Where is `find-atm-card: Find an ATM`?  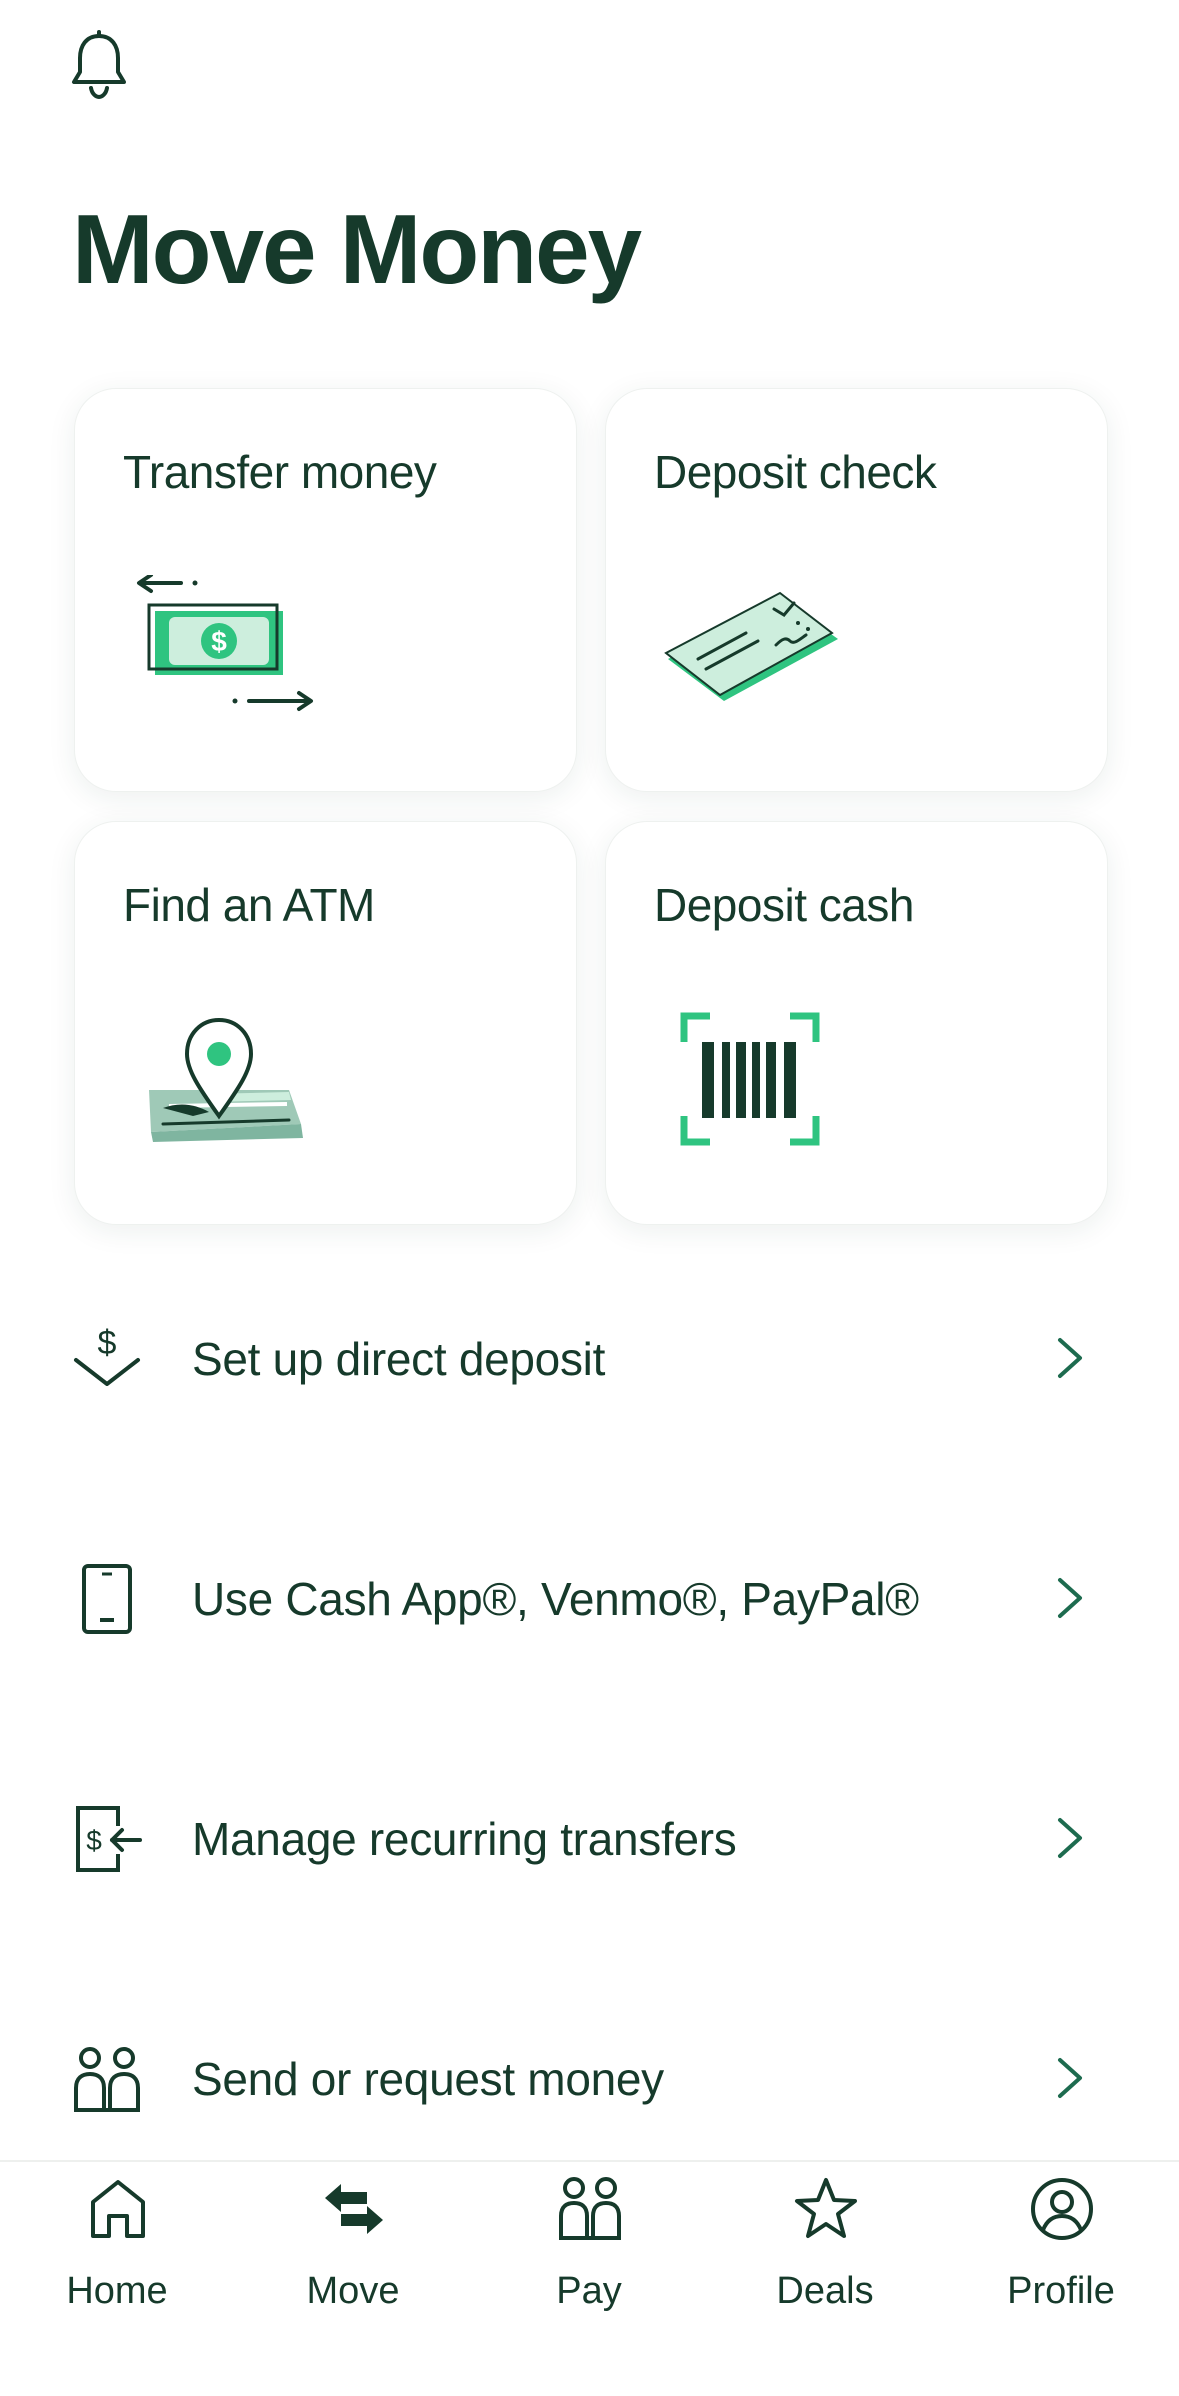 find-atm-card: Find an ATM is located at coordinates (325, 1023).